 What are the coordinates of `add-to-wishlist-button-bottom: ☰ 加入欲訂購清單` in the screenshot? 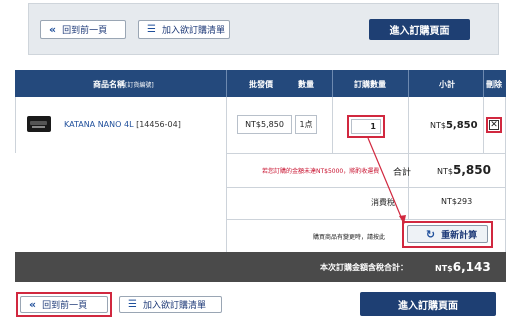 It's located at (170, 304).